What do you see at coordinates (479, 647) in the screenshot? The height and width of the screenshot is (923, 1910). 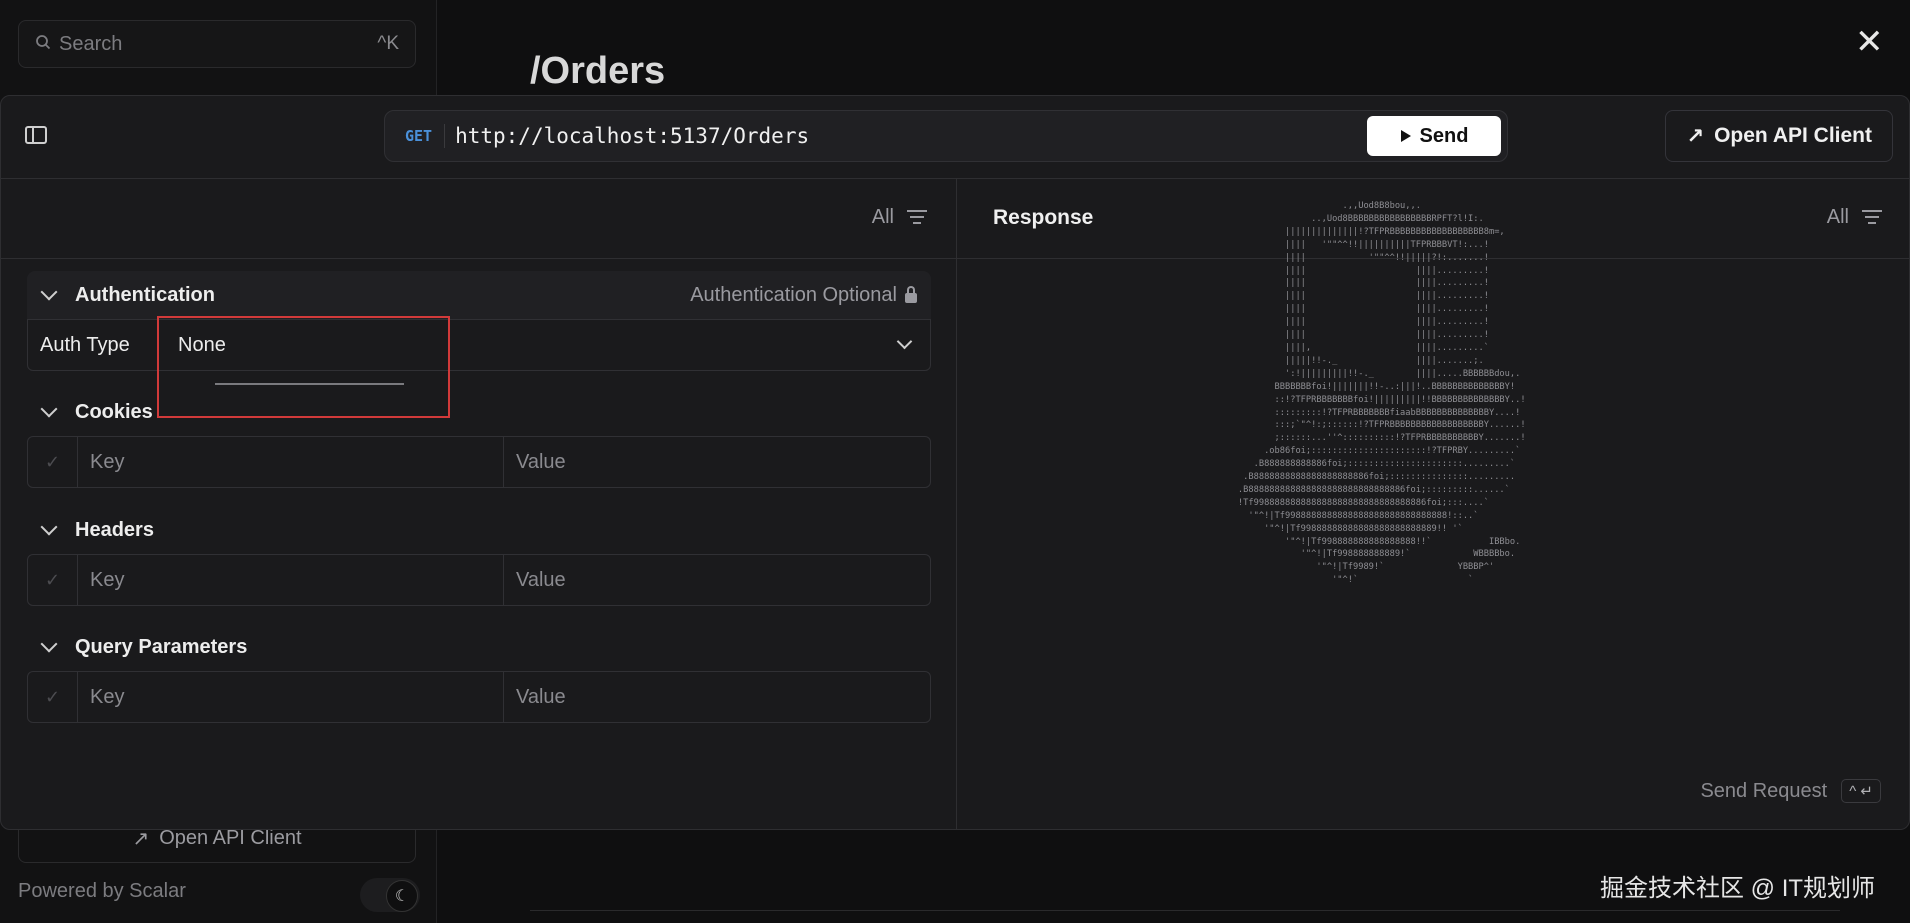 I see `query-parameters-header: Query Parameters` at bounding box center [479, 647].